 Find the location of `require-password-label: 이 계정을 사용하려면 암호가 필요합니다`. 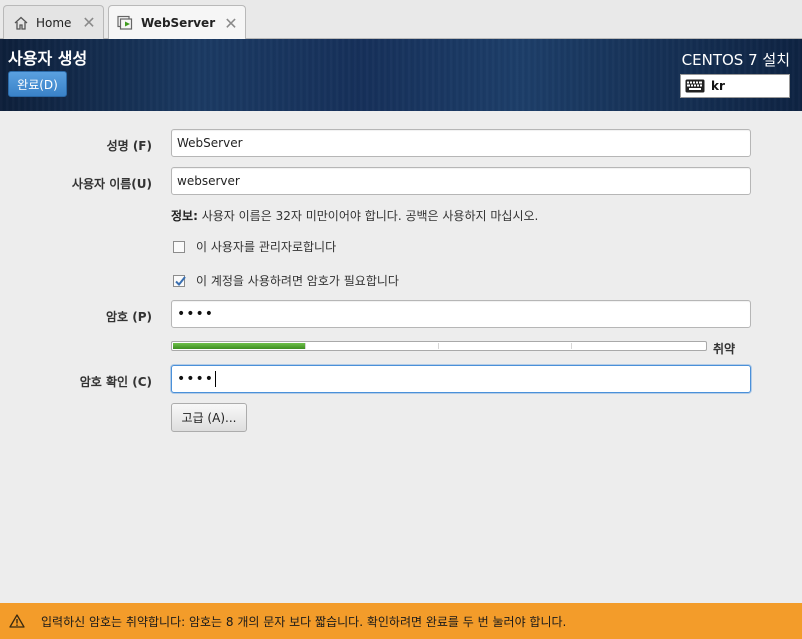

require-password-label: 이 계정을 사용하려면 암호가 필요합니다 is located at coordinates (297, 281).